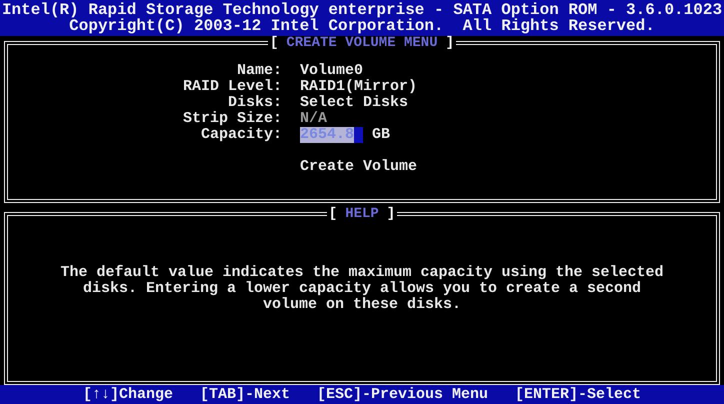 This screenshot has height=404, width=724. Describe the element at coordinates (314, 118) in the screenshot. I see `field-value: N/A` at that location.